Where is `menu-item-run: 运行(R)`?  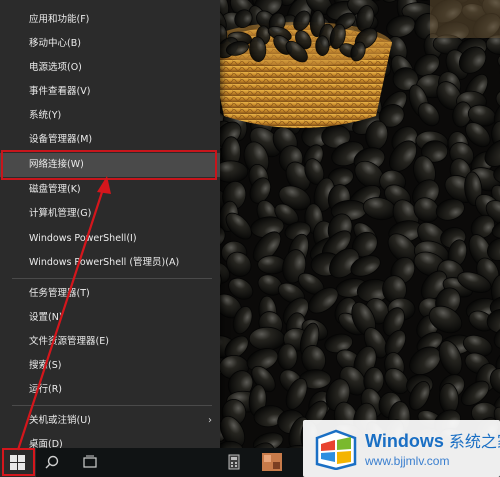 menu-item-run: 运行(R) is located at coordinates (110, 390).